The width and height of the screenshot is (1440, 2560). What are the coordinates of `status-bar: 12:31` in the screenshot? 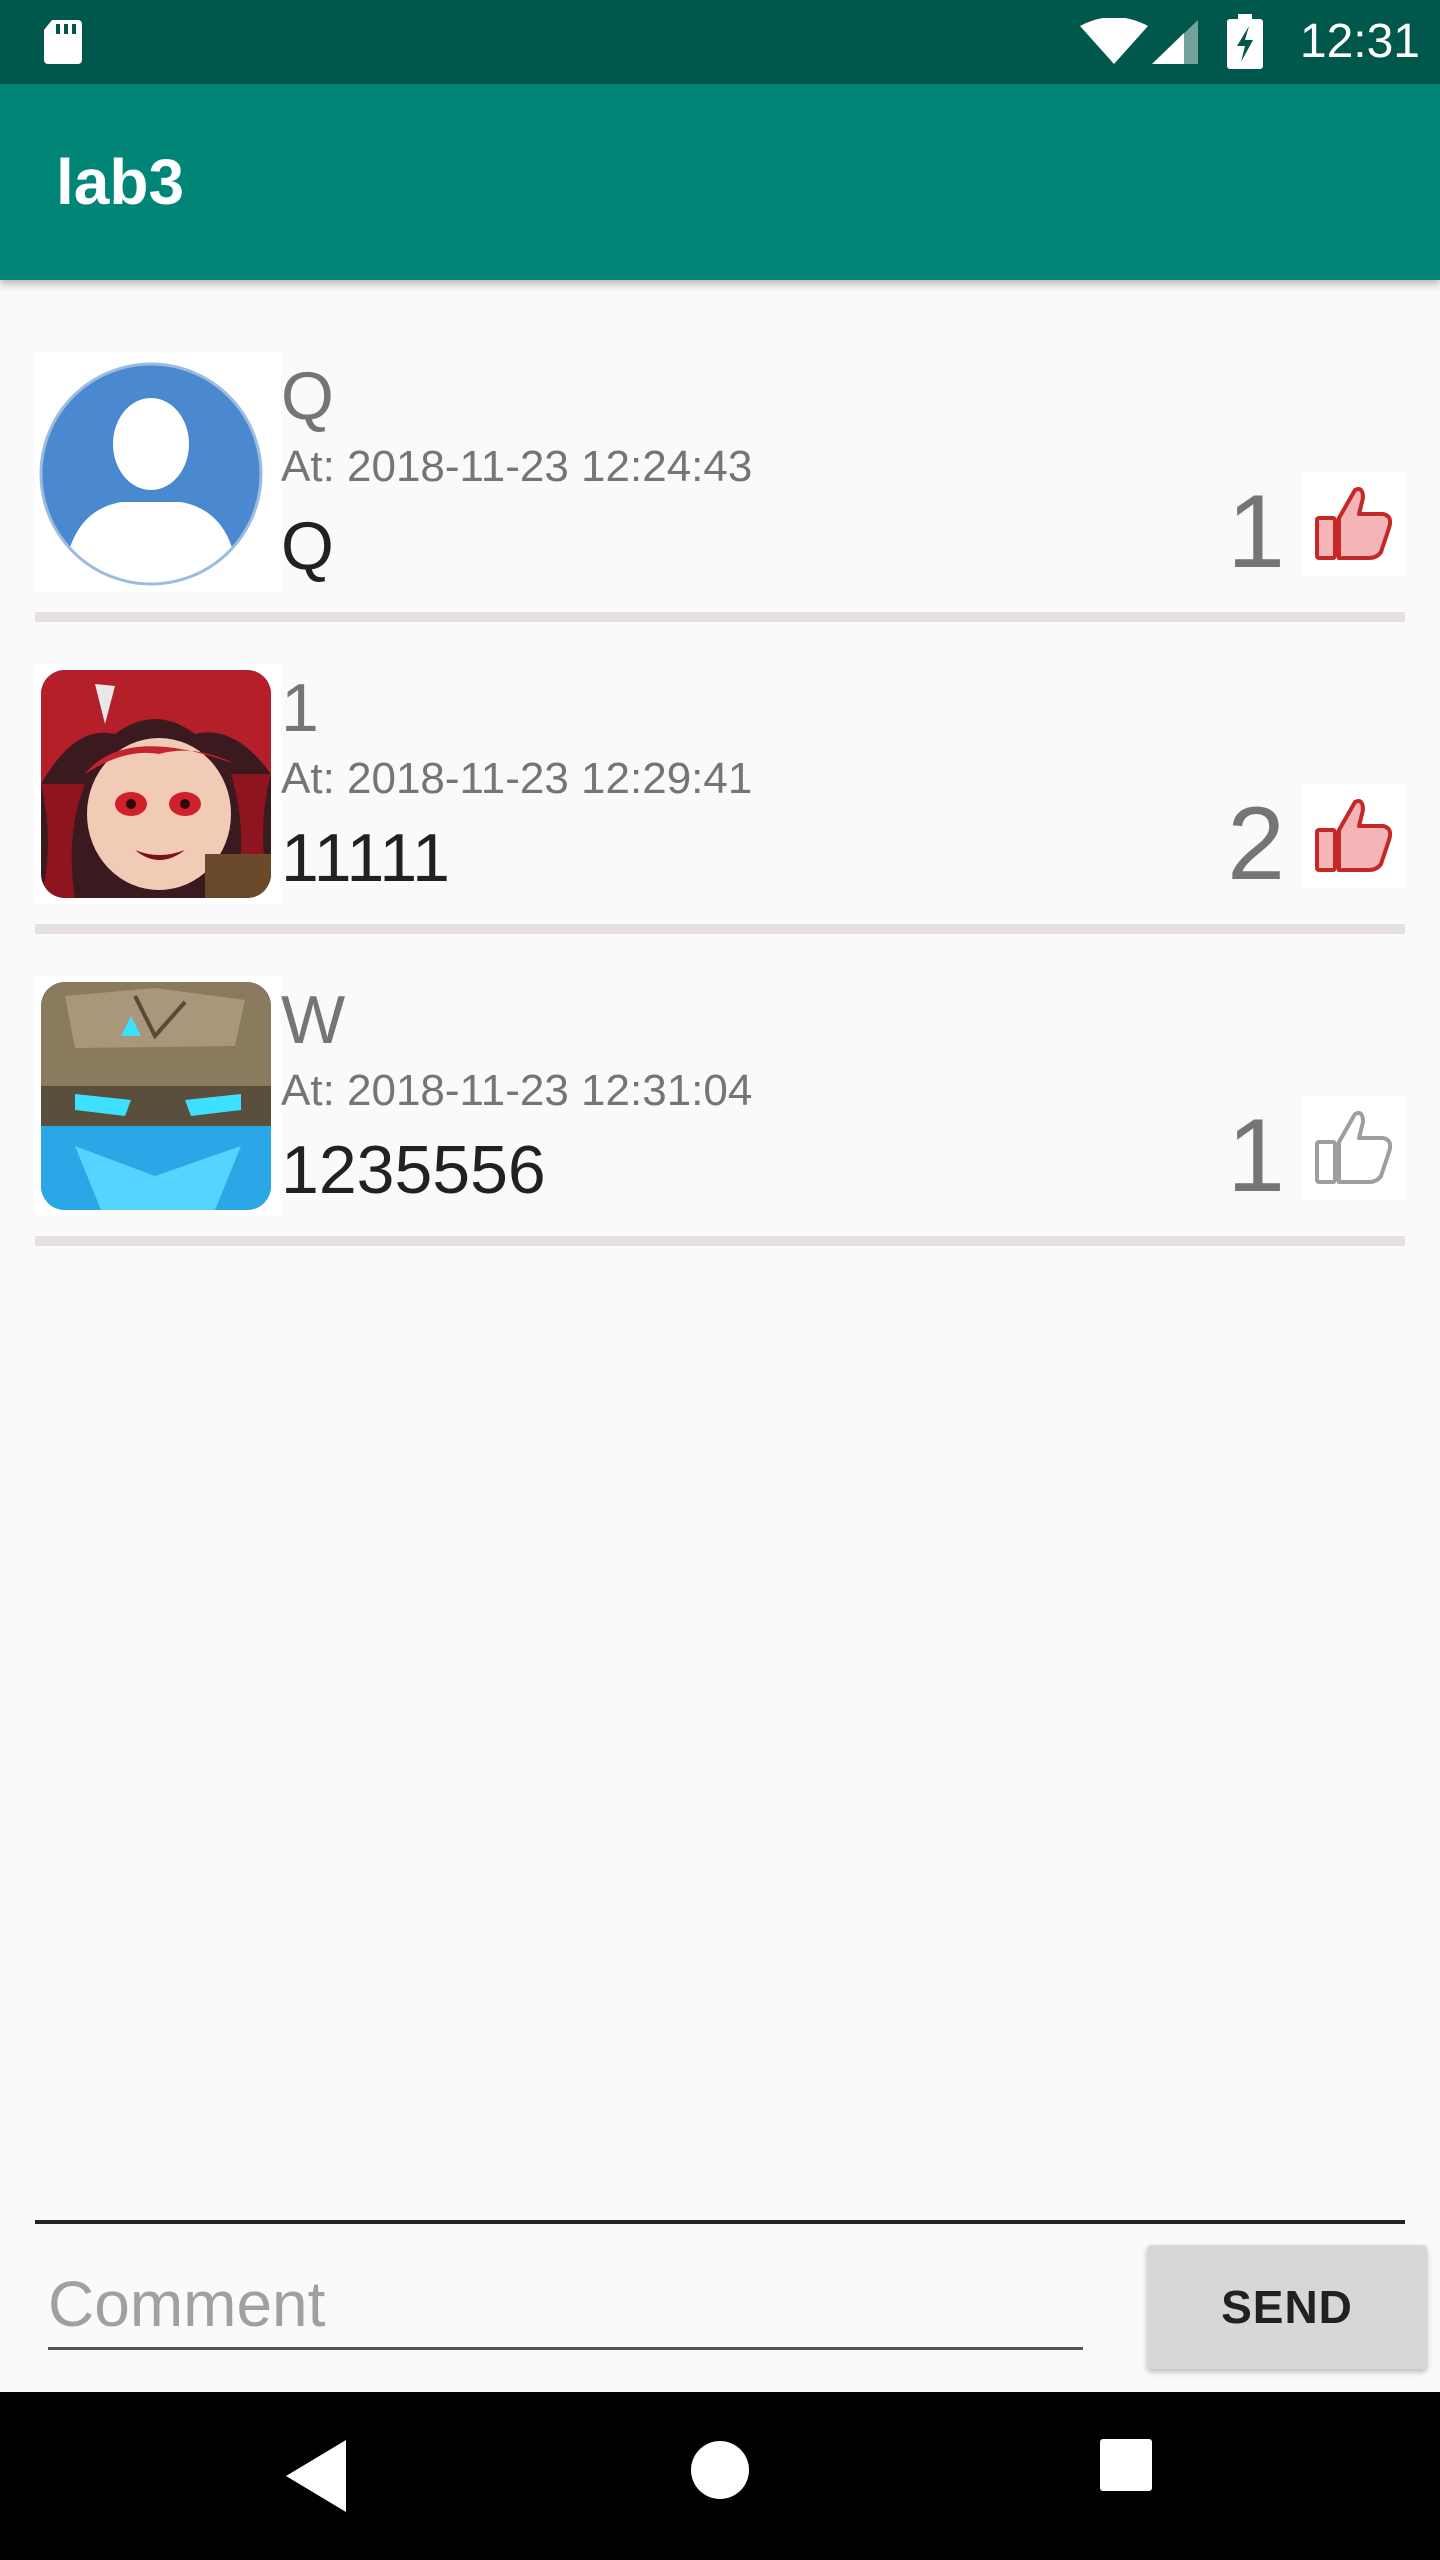 It's located at (720, 42).